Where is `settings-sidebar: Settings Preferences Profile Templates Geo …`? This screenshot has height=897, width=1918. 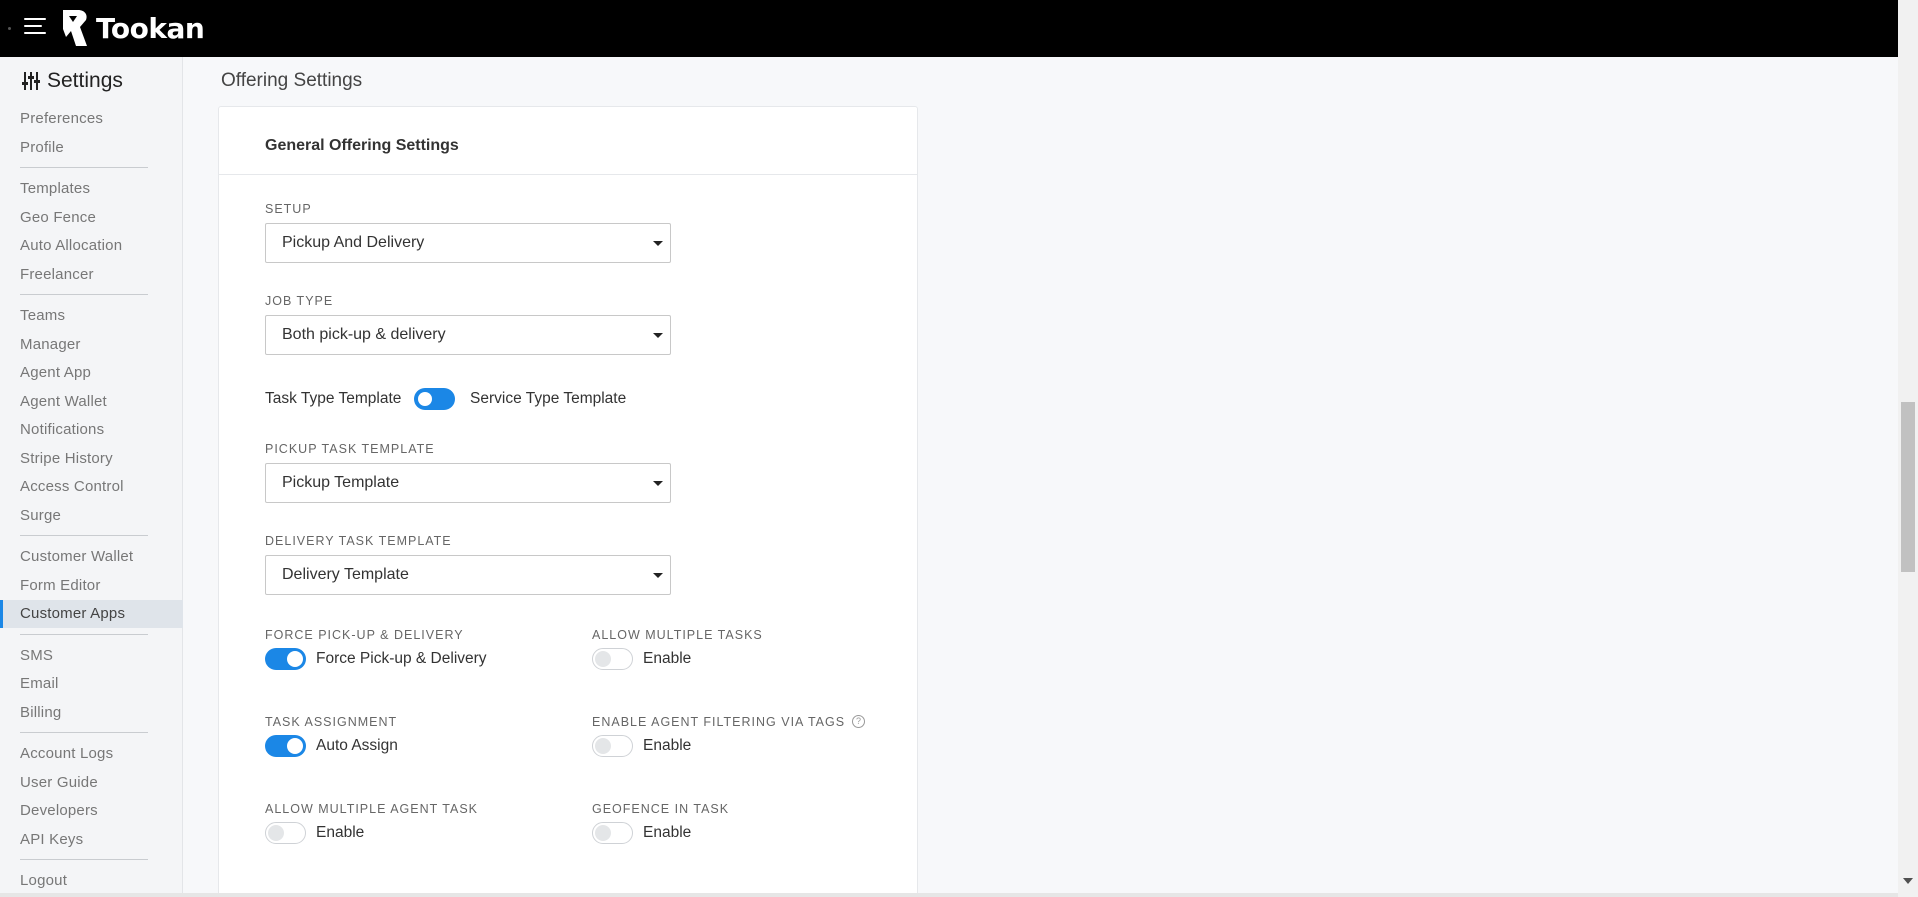
settings-sidebar: Settings Preferences Profile Templates Geo … is located at coordinates (91, 475).